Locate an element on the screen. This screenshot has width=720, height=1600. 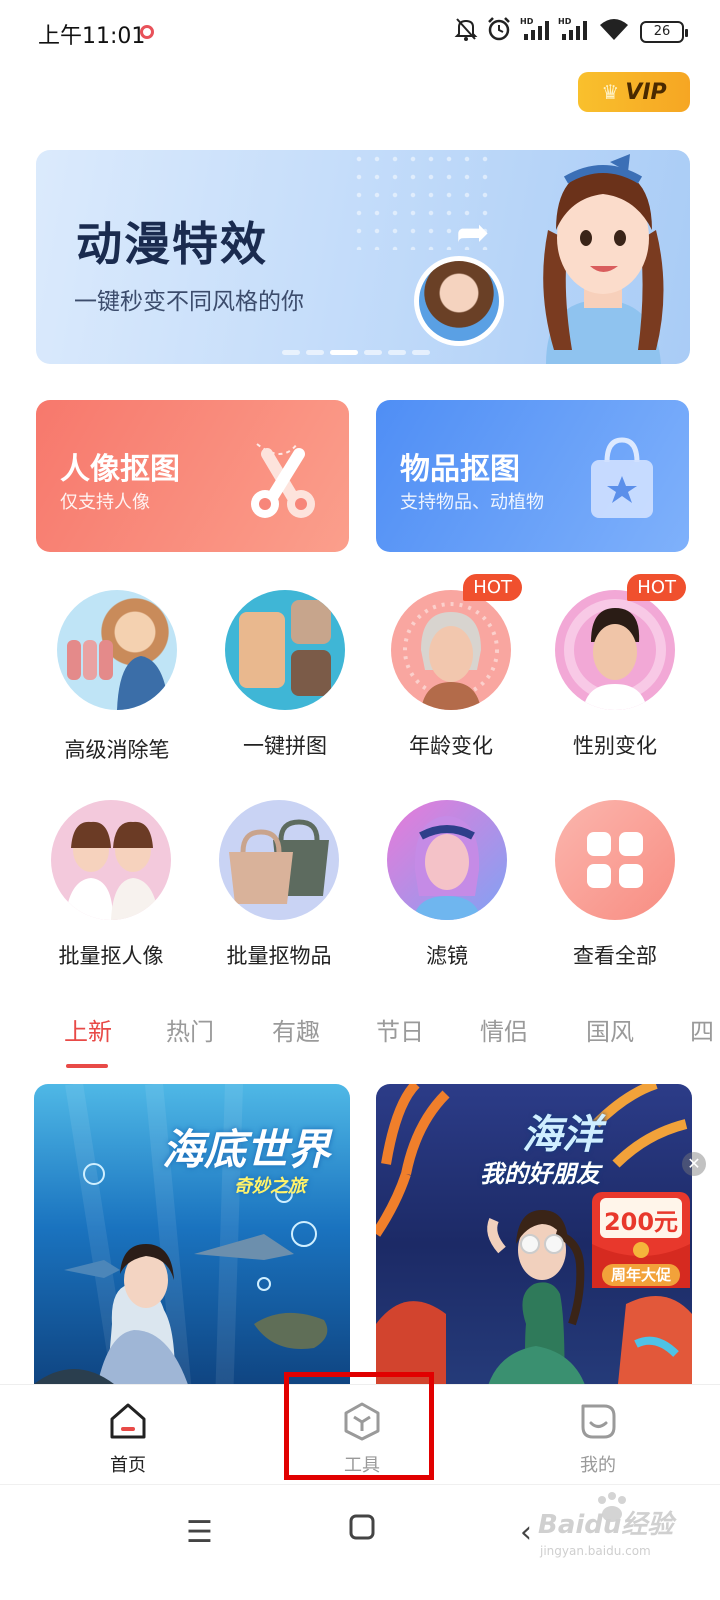
tool-gender-change: HOT 性别变化 is located at coordinates (615, 677).